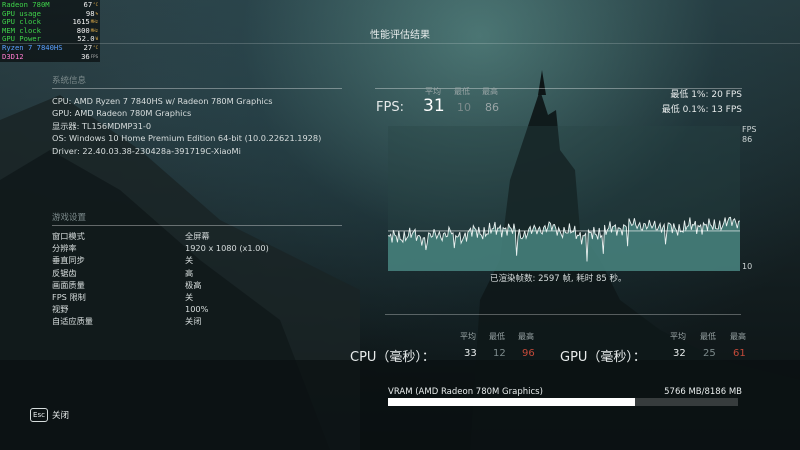 This screenshot has height=450, width=800. What do you see at coordinates (528, 353) in the screenshot?
I see `cpu-max-value: 96` at bounding box center [528, 353].